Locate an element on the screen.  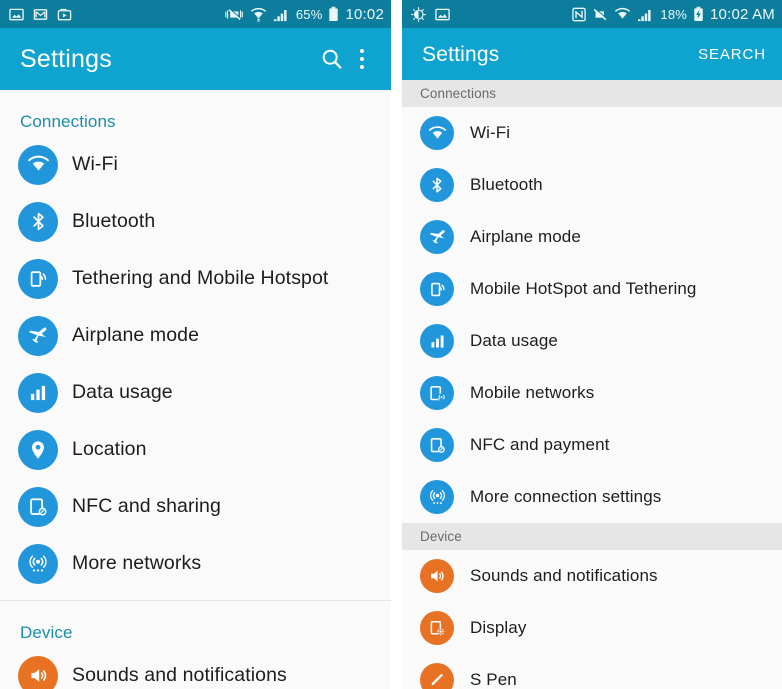
list-item-label: Display is located at coordinates (498, 627).